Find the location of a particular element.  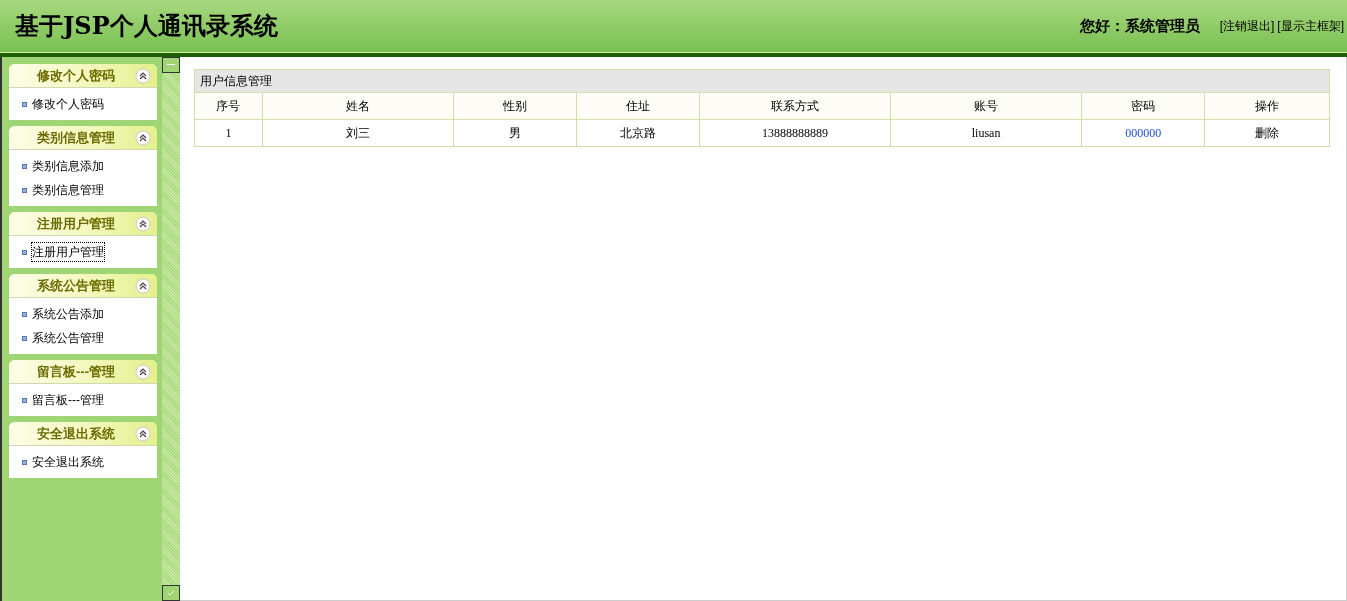

check-icon is located at coordinates (171, 593).